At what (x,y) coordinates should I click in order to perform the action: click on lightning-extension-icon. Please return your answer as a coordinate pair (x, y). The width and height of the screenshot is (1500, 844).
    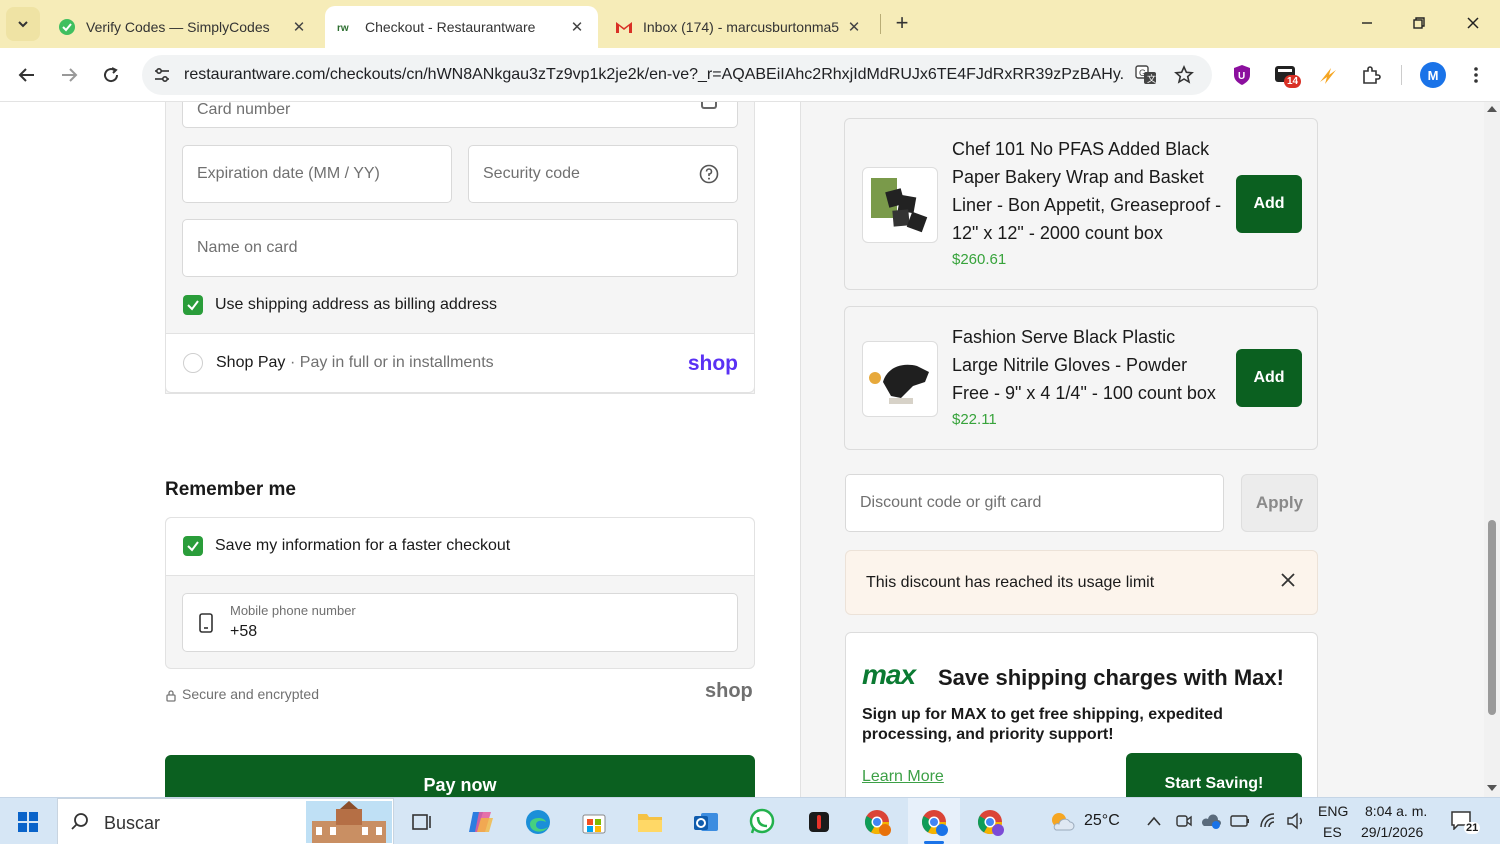
    Looking at the image, I should click on (1328, 75).